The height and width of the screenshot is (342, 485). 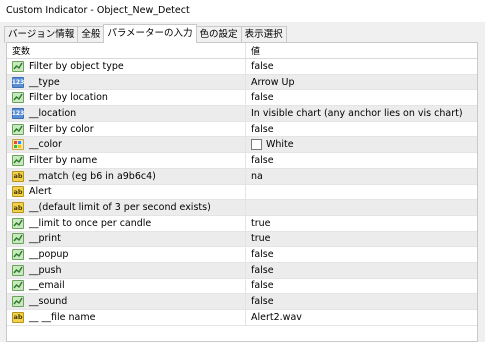 I want to click on color-icon, so click(x=18, y=145).